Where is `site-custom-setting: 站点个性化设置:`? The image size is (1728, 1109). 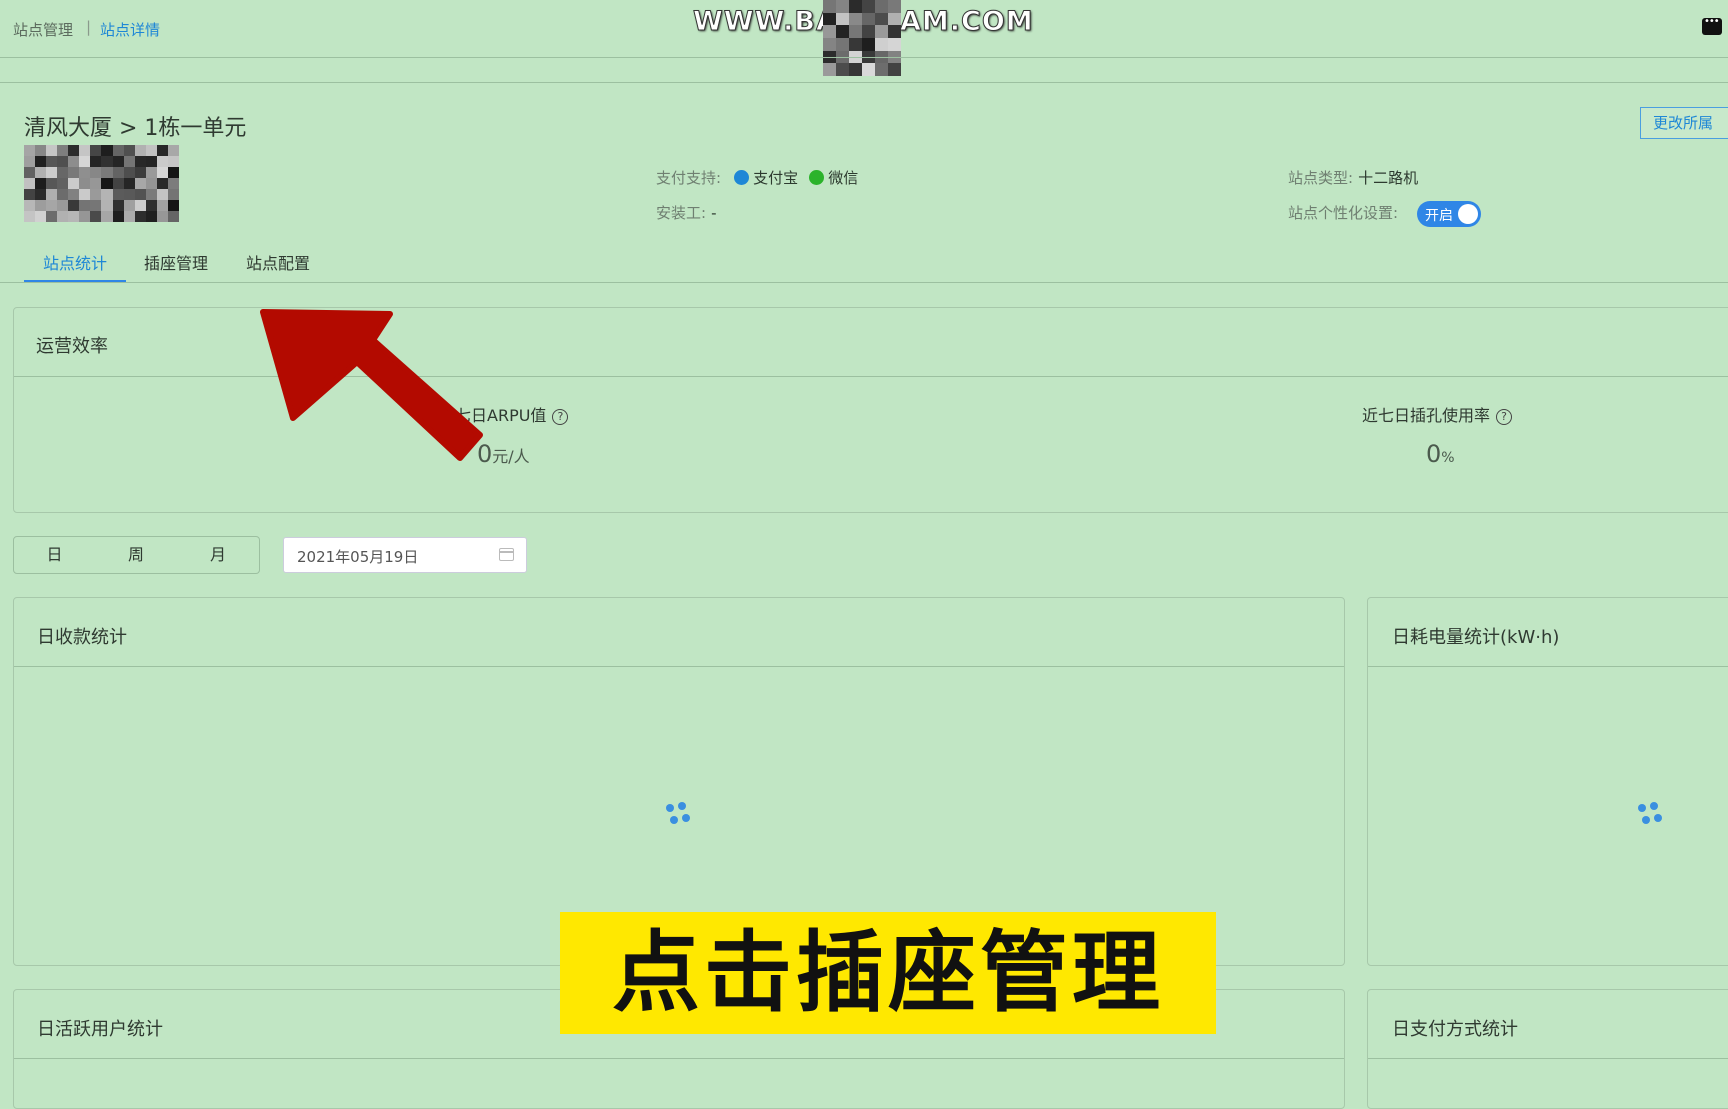 site-custom-setting: 站点个性化设置: is located at coordinates (1343, 212).